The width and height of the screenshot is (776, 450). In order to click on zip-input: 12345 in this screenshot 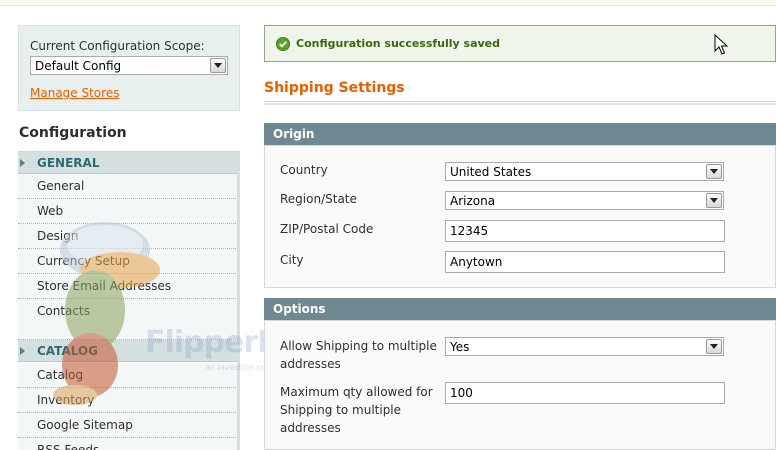, I will do `click(585, 231)`.